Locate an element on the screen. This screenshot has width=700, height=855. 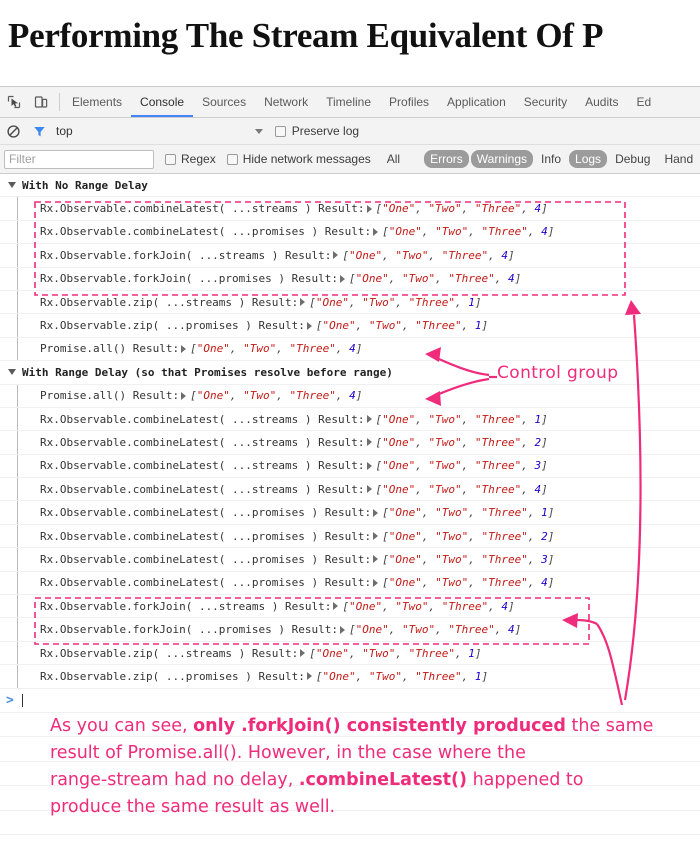
inspect-element-icon is located at coordinates (13, 102).